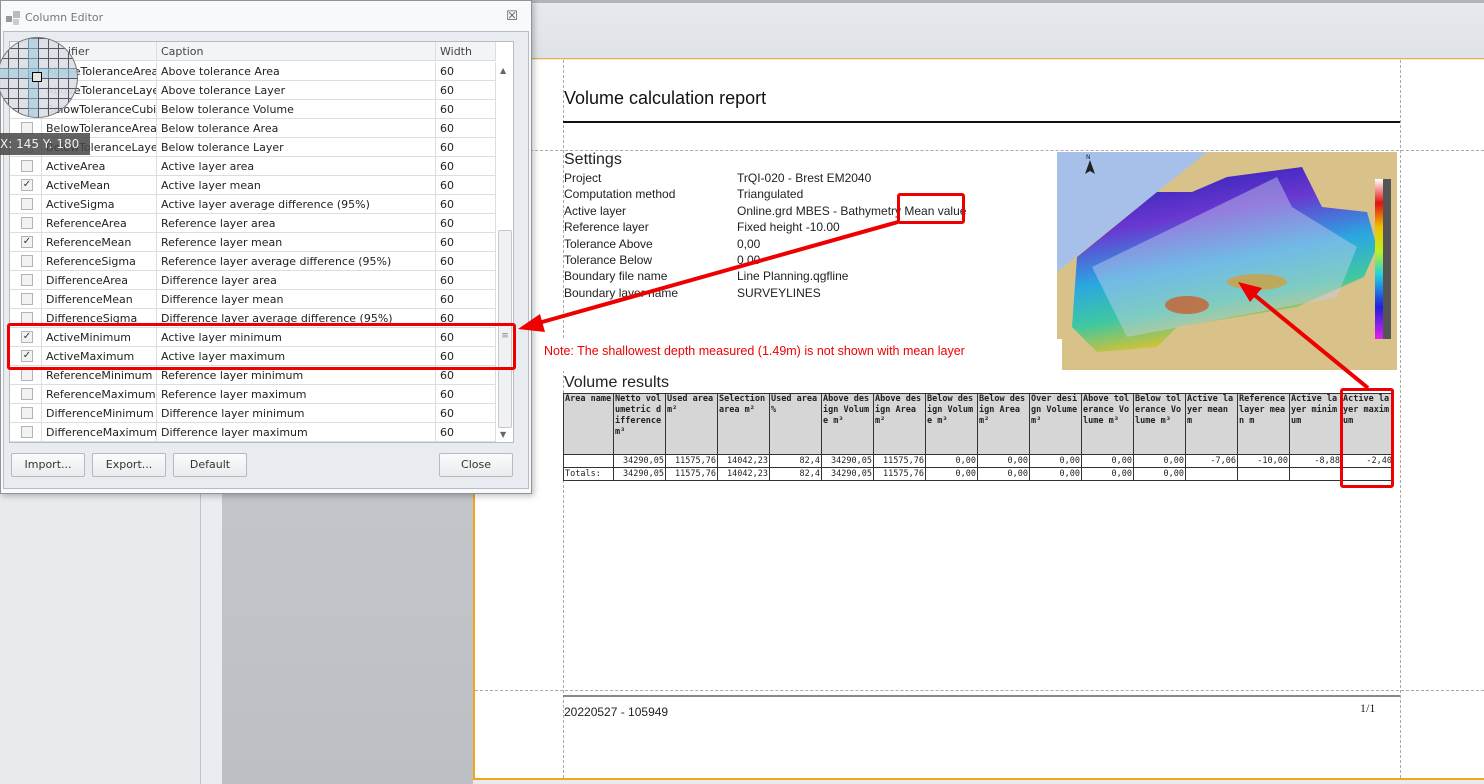 This screenshot has height=784, width=1484. I want to click on identifier-cell: ActiveSigma, so click(99, 204).